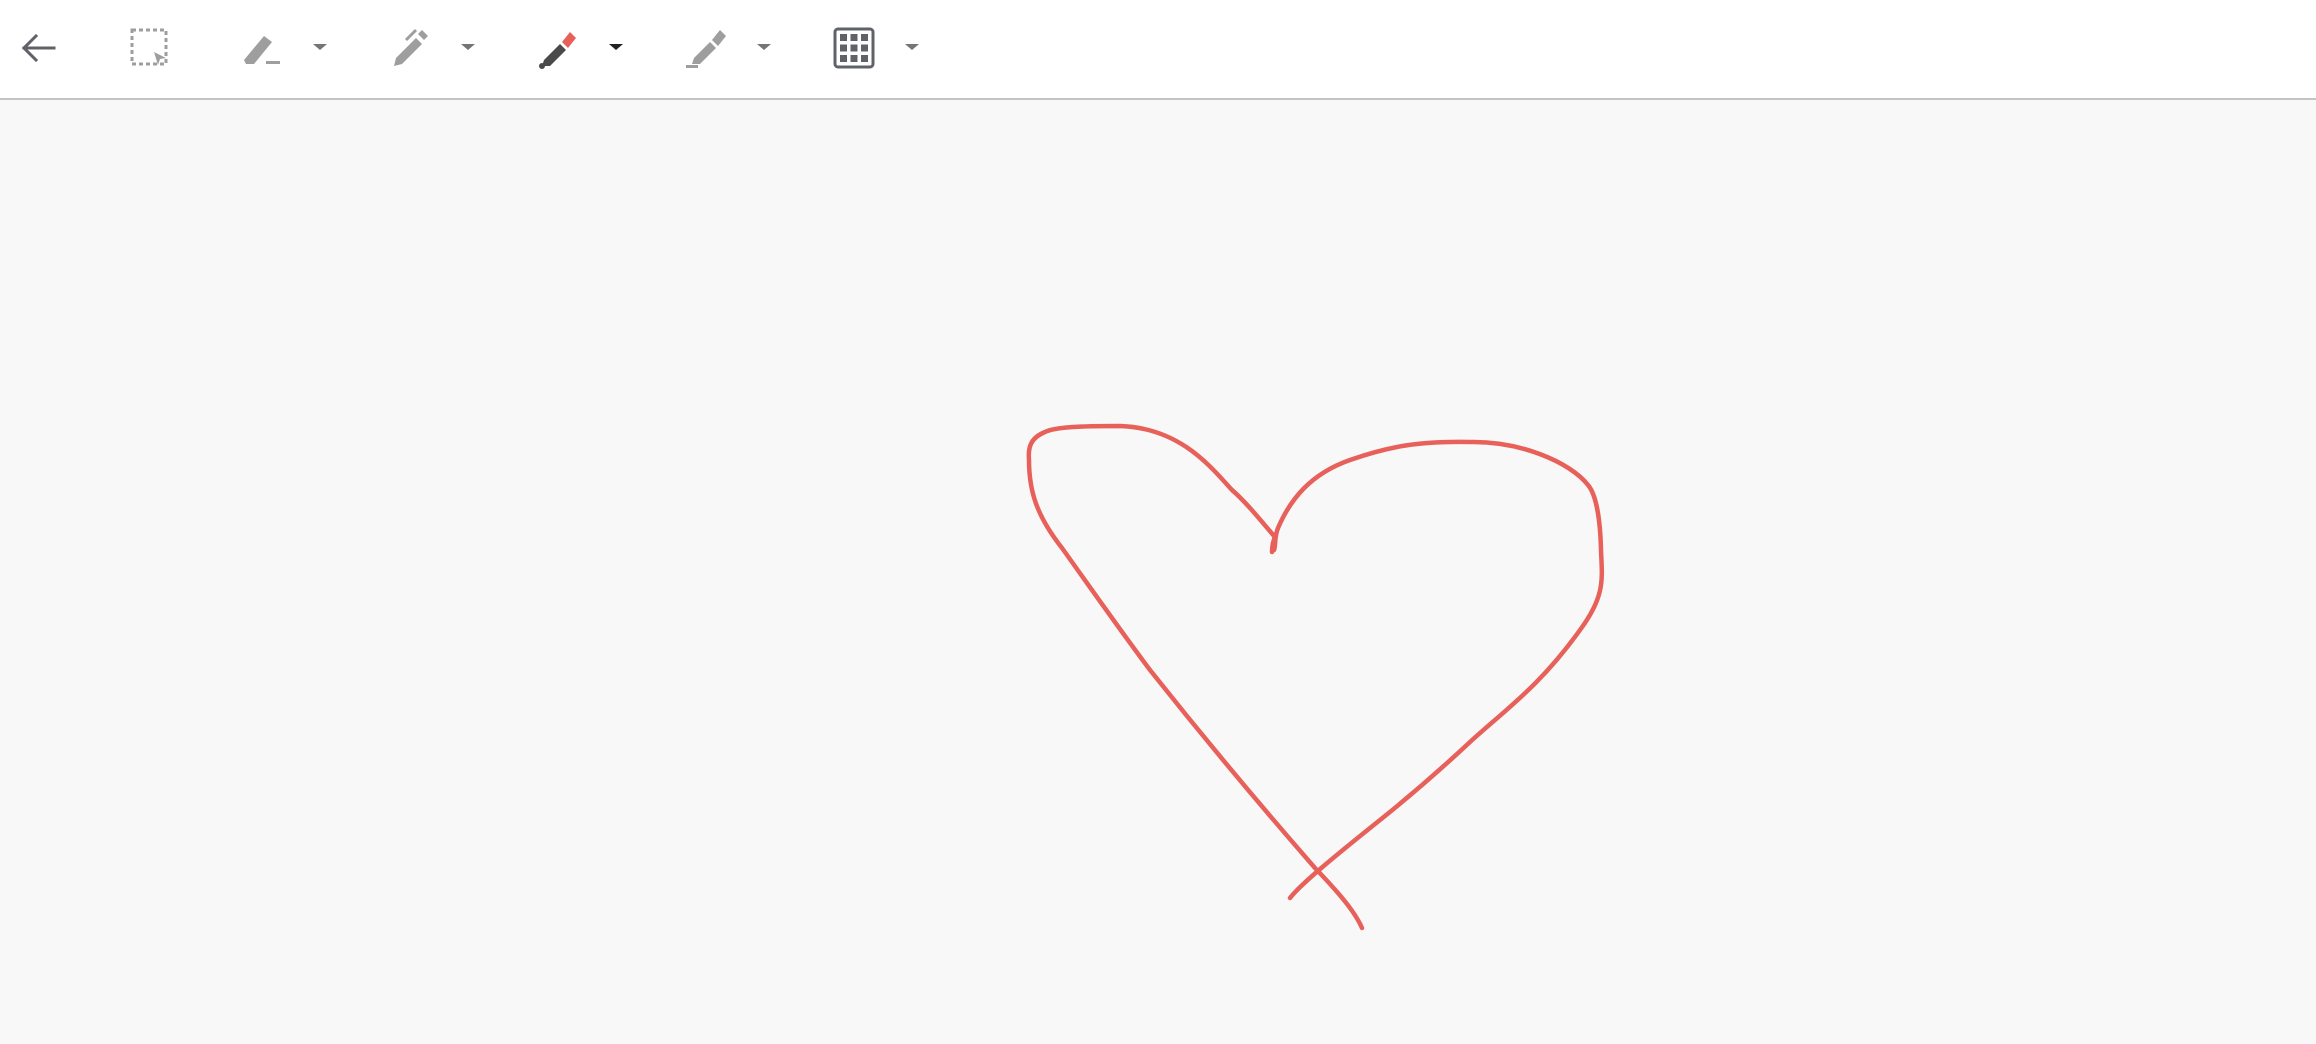 Image resolution: width=2316 pixels, height=1044 pixels. I want to click on heart-stroke, so click(1315, 677).